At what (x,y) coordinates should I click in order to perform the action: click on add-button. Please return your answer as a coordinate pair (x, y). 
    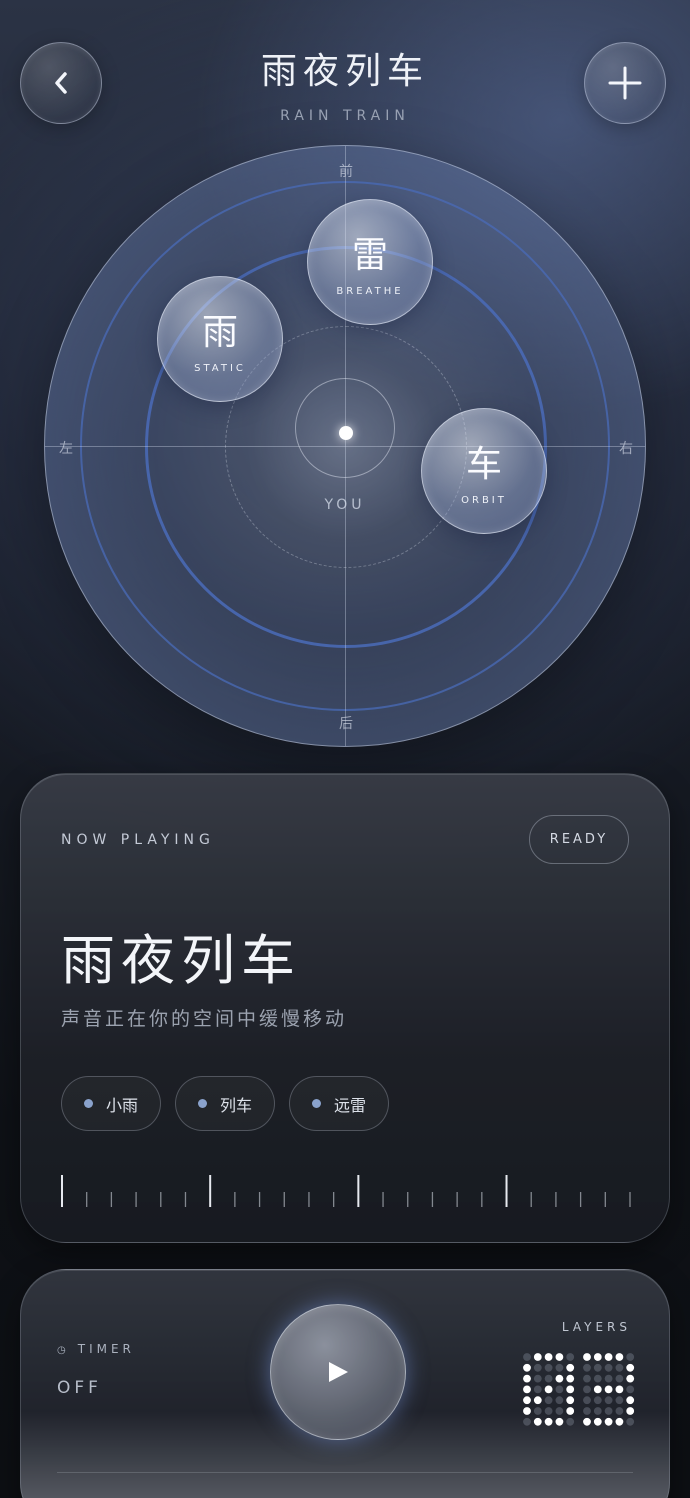
    Looking at the image, I should click on (625, 83).